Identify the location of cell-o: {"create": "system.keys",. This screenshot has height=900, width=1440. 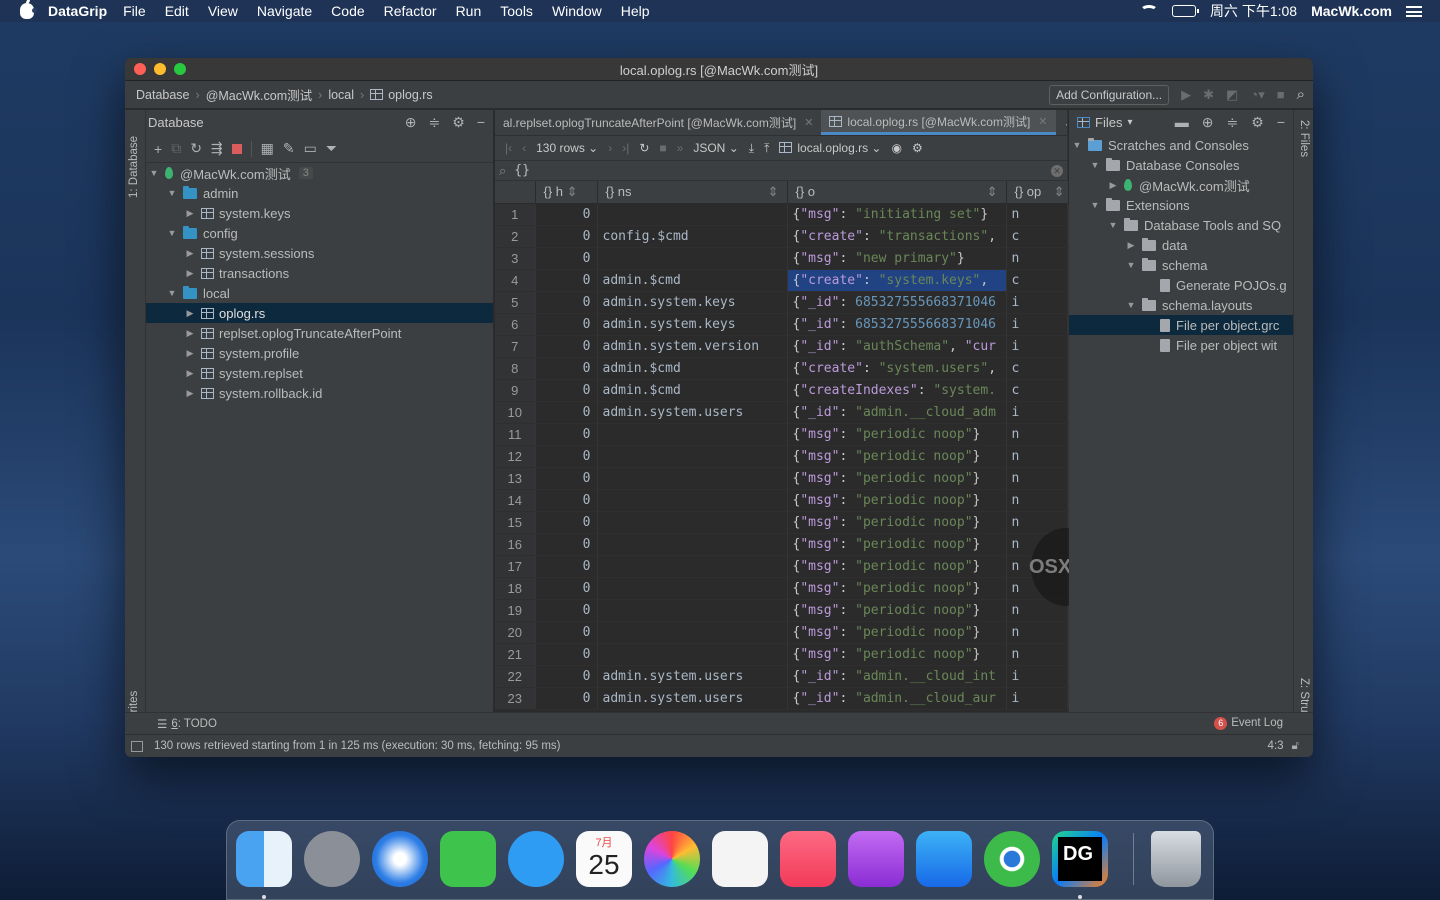
(897, 280).